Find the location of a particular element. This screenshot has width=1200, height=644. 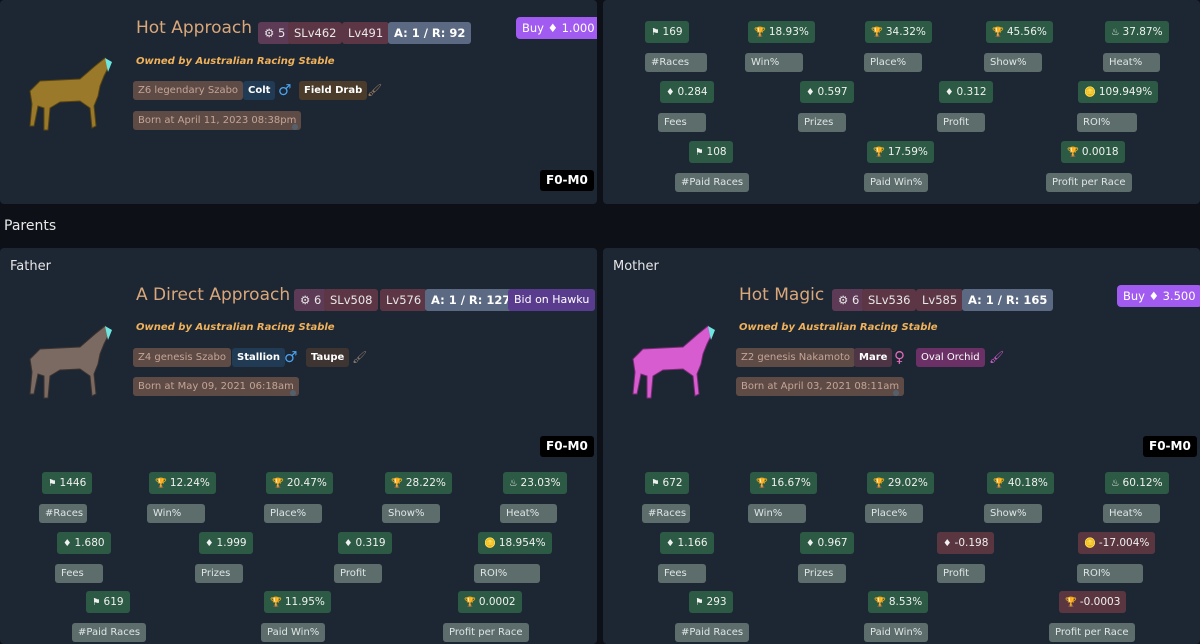

gear-value: 5 is located at coordinates (281, 33).